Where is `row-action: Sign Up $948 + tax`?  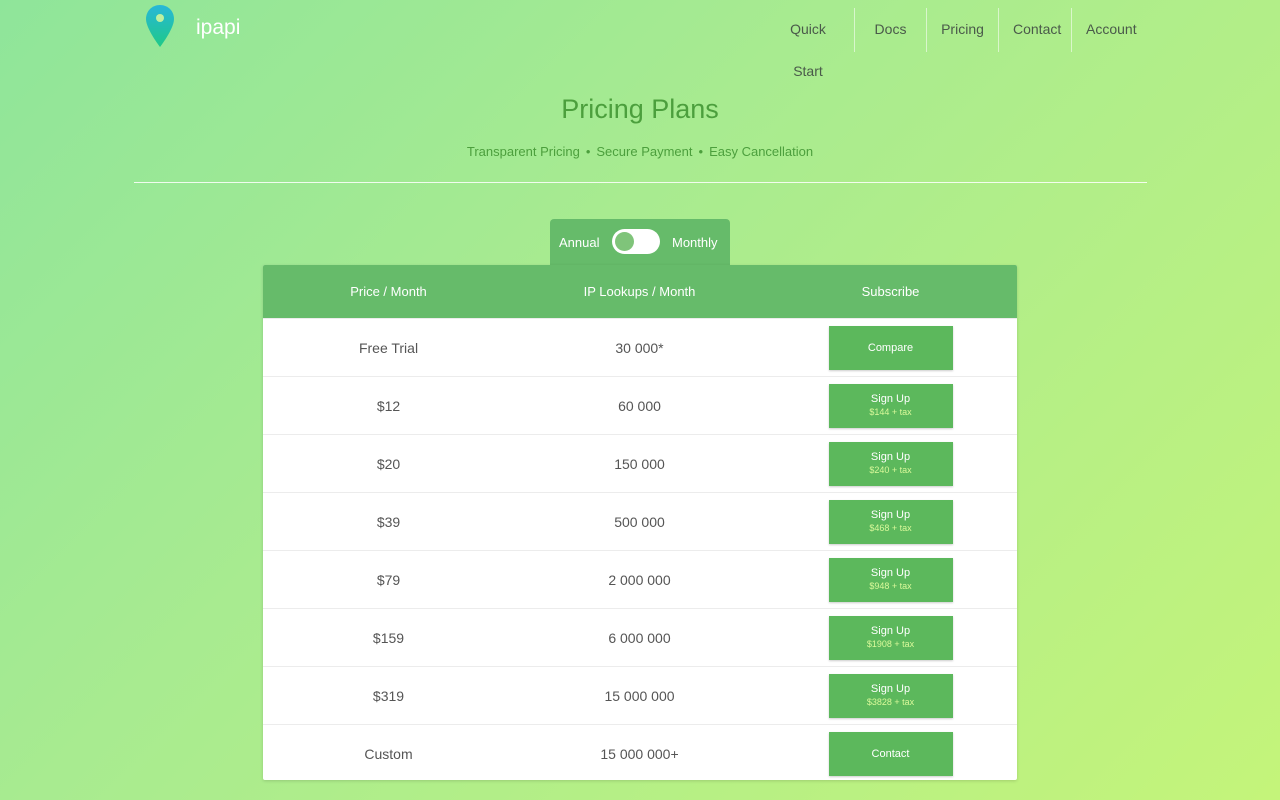 row-action: Sign Up $948 + tax is located at coordinates (890, 579).